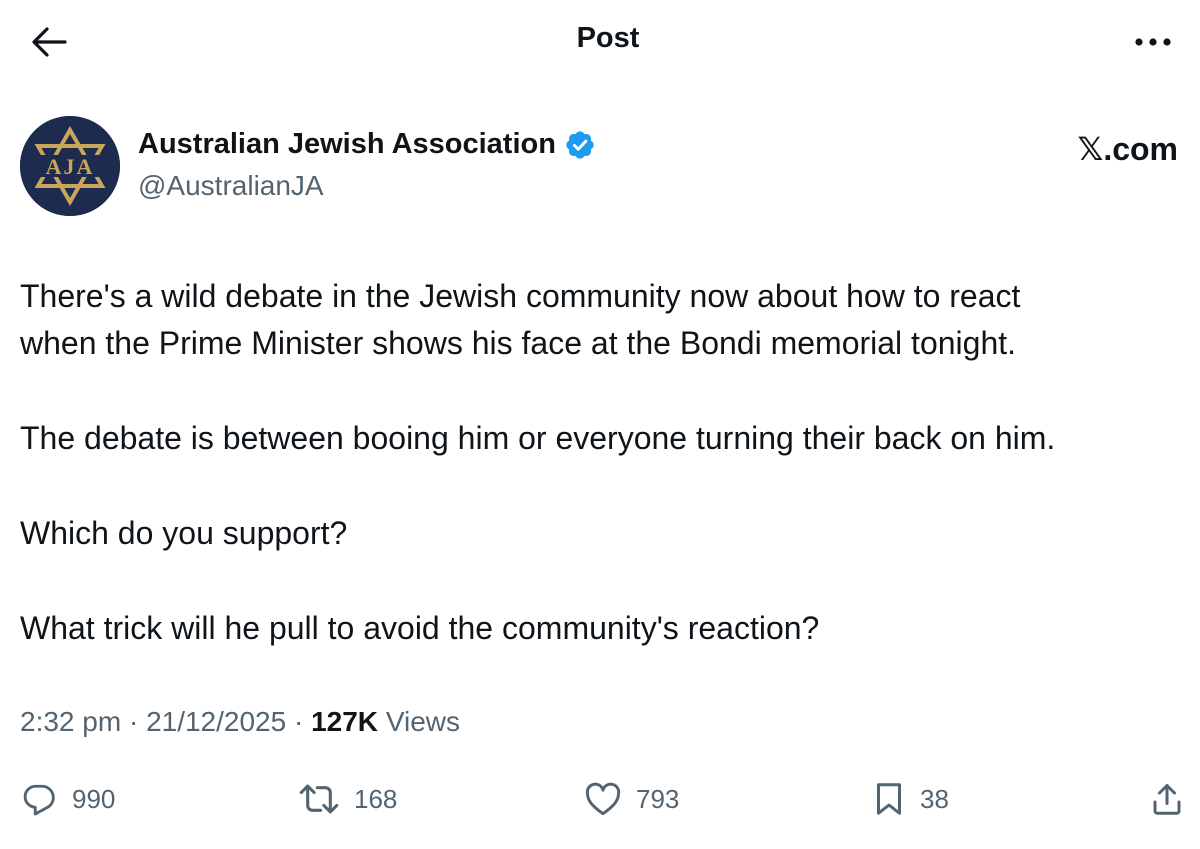 The width and height of the screenshot is (1200, 849). Describe the element at coordinates (910, 799) in the screenshot. I see `bookmark-button: 38` at that location.